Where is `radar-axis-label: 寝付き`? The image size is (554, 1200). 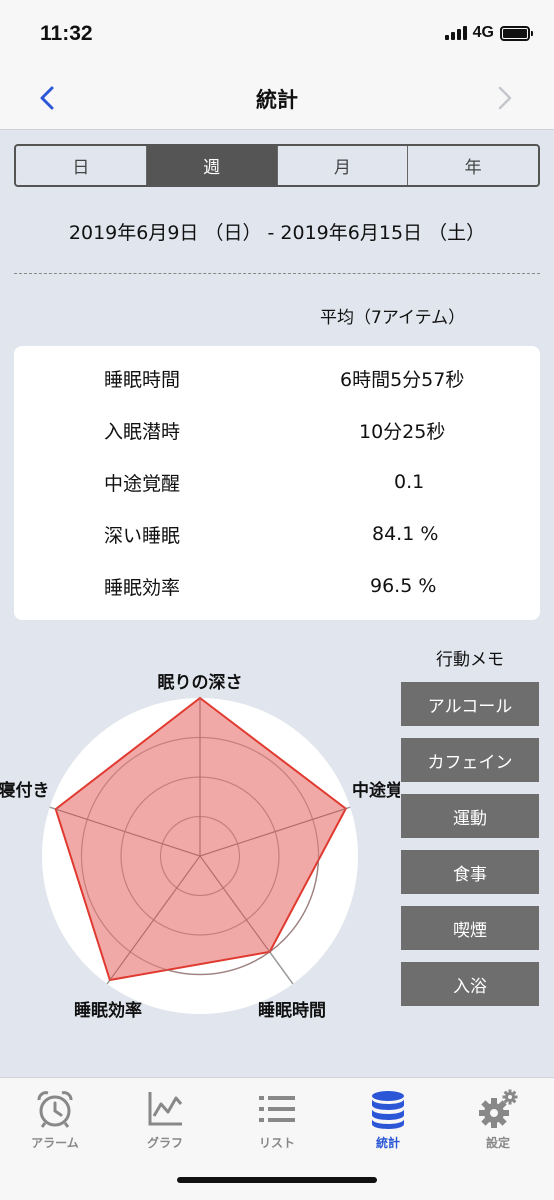 radar-axis-label: 寝付き is located at coordinates (25, 790).